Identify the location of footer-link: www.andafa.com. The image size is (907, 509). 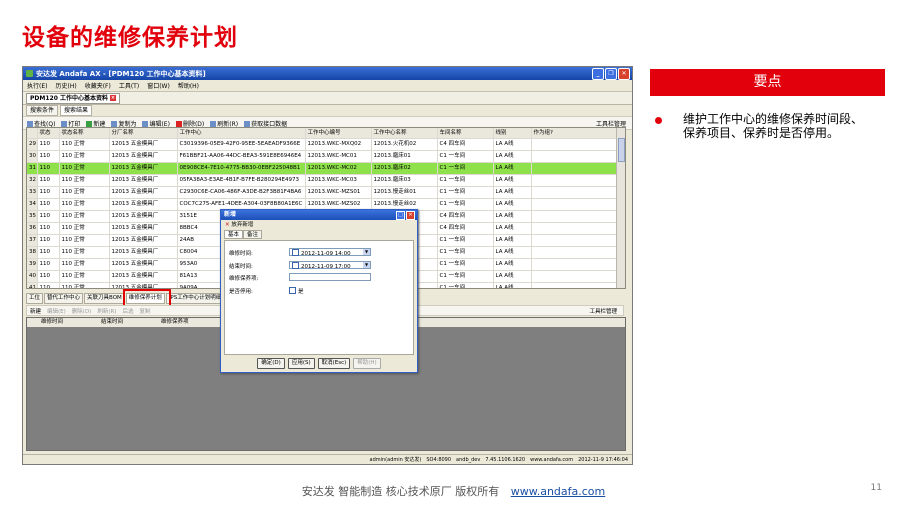
(558, 491).